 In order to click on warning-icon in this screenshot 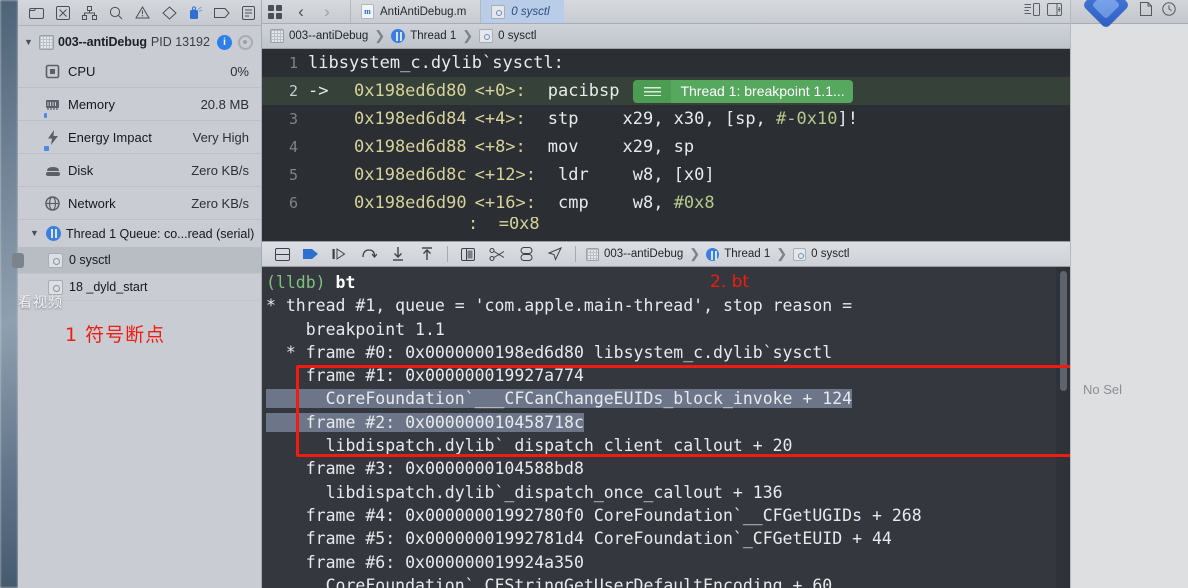, I will do `click(142, 13)`.